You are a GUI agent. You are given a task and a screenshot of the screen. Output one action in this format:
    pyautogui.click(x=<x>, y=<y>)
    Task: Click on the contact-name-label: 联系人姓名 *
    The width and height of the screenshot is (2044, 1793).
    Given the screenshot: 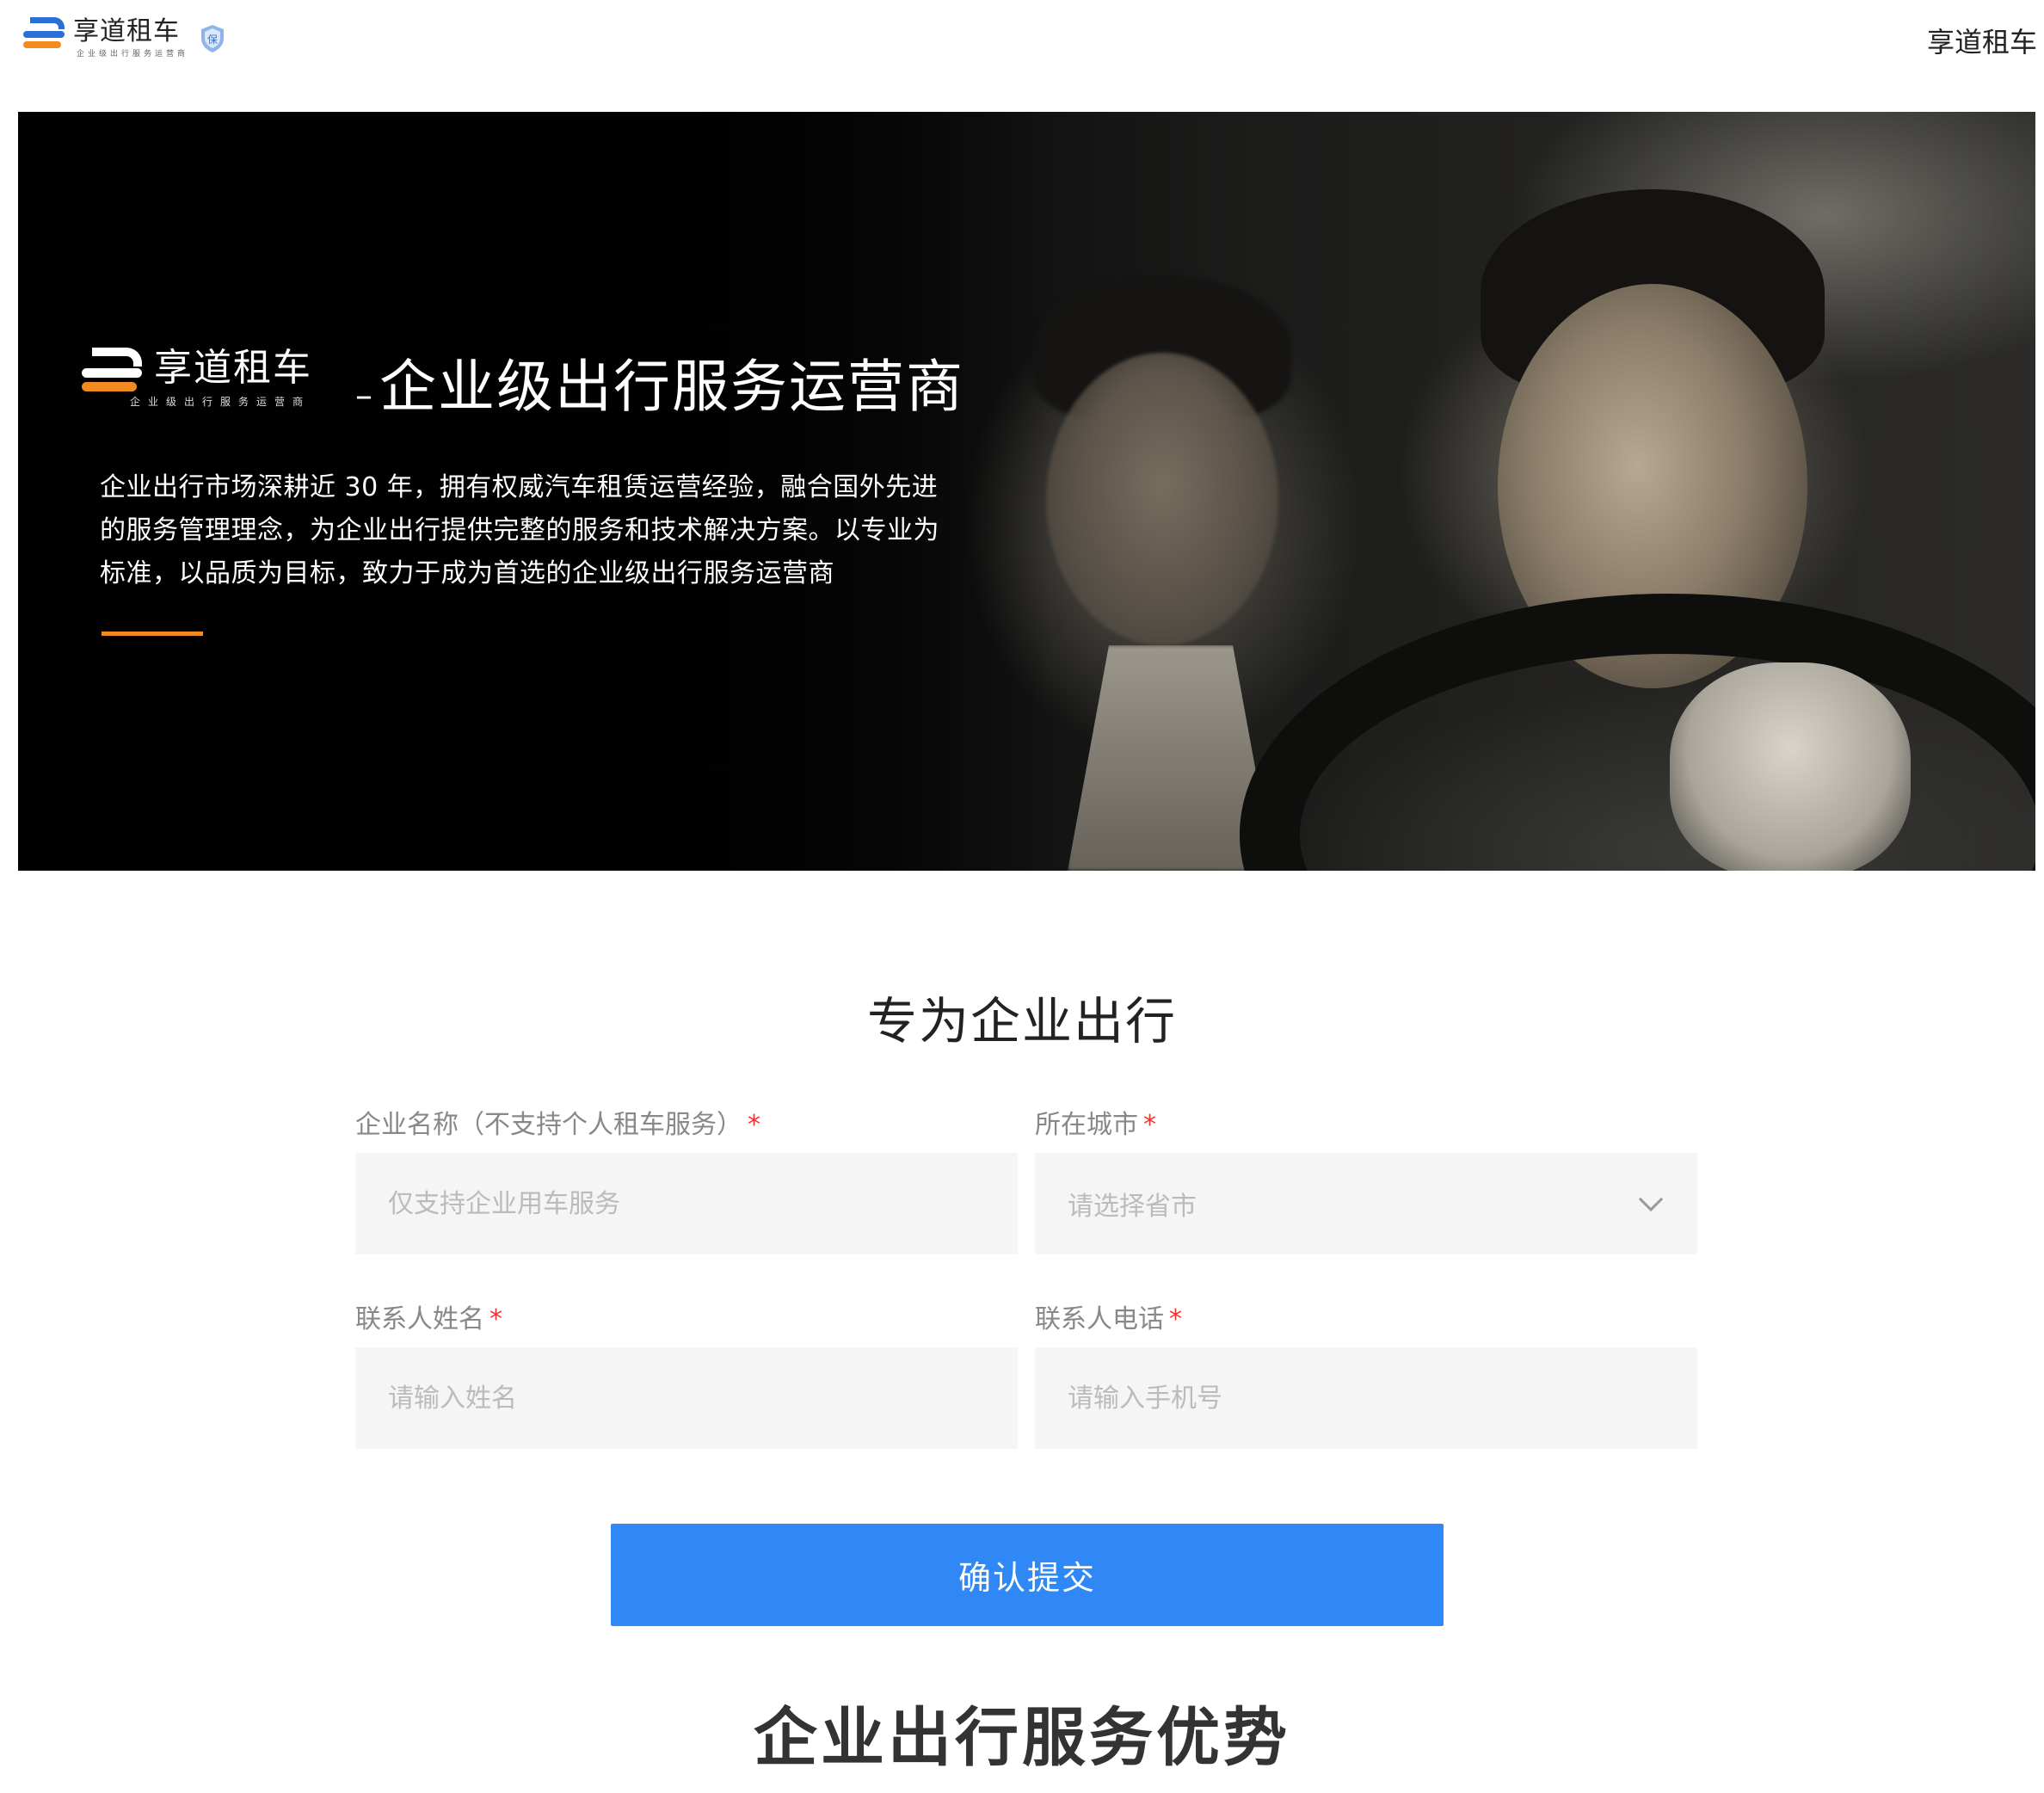 What is the action you would take?
    pyautogui.click(x=429, y=1319)
    